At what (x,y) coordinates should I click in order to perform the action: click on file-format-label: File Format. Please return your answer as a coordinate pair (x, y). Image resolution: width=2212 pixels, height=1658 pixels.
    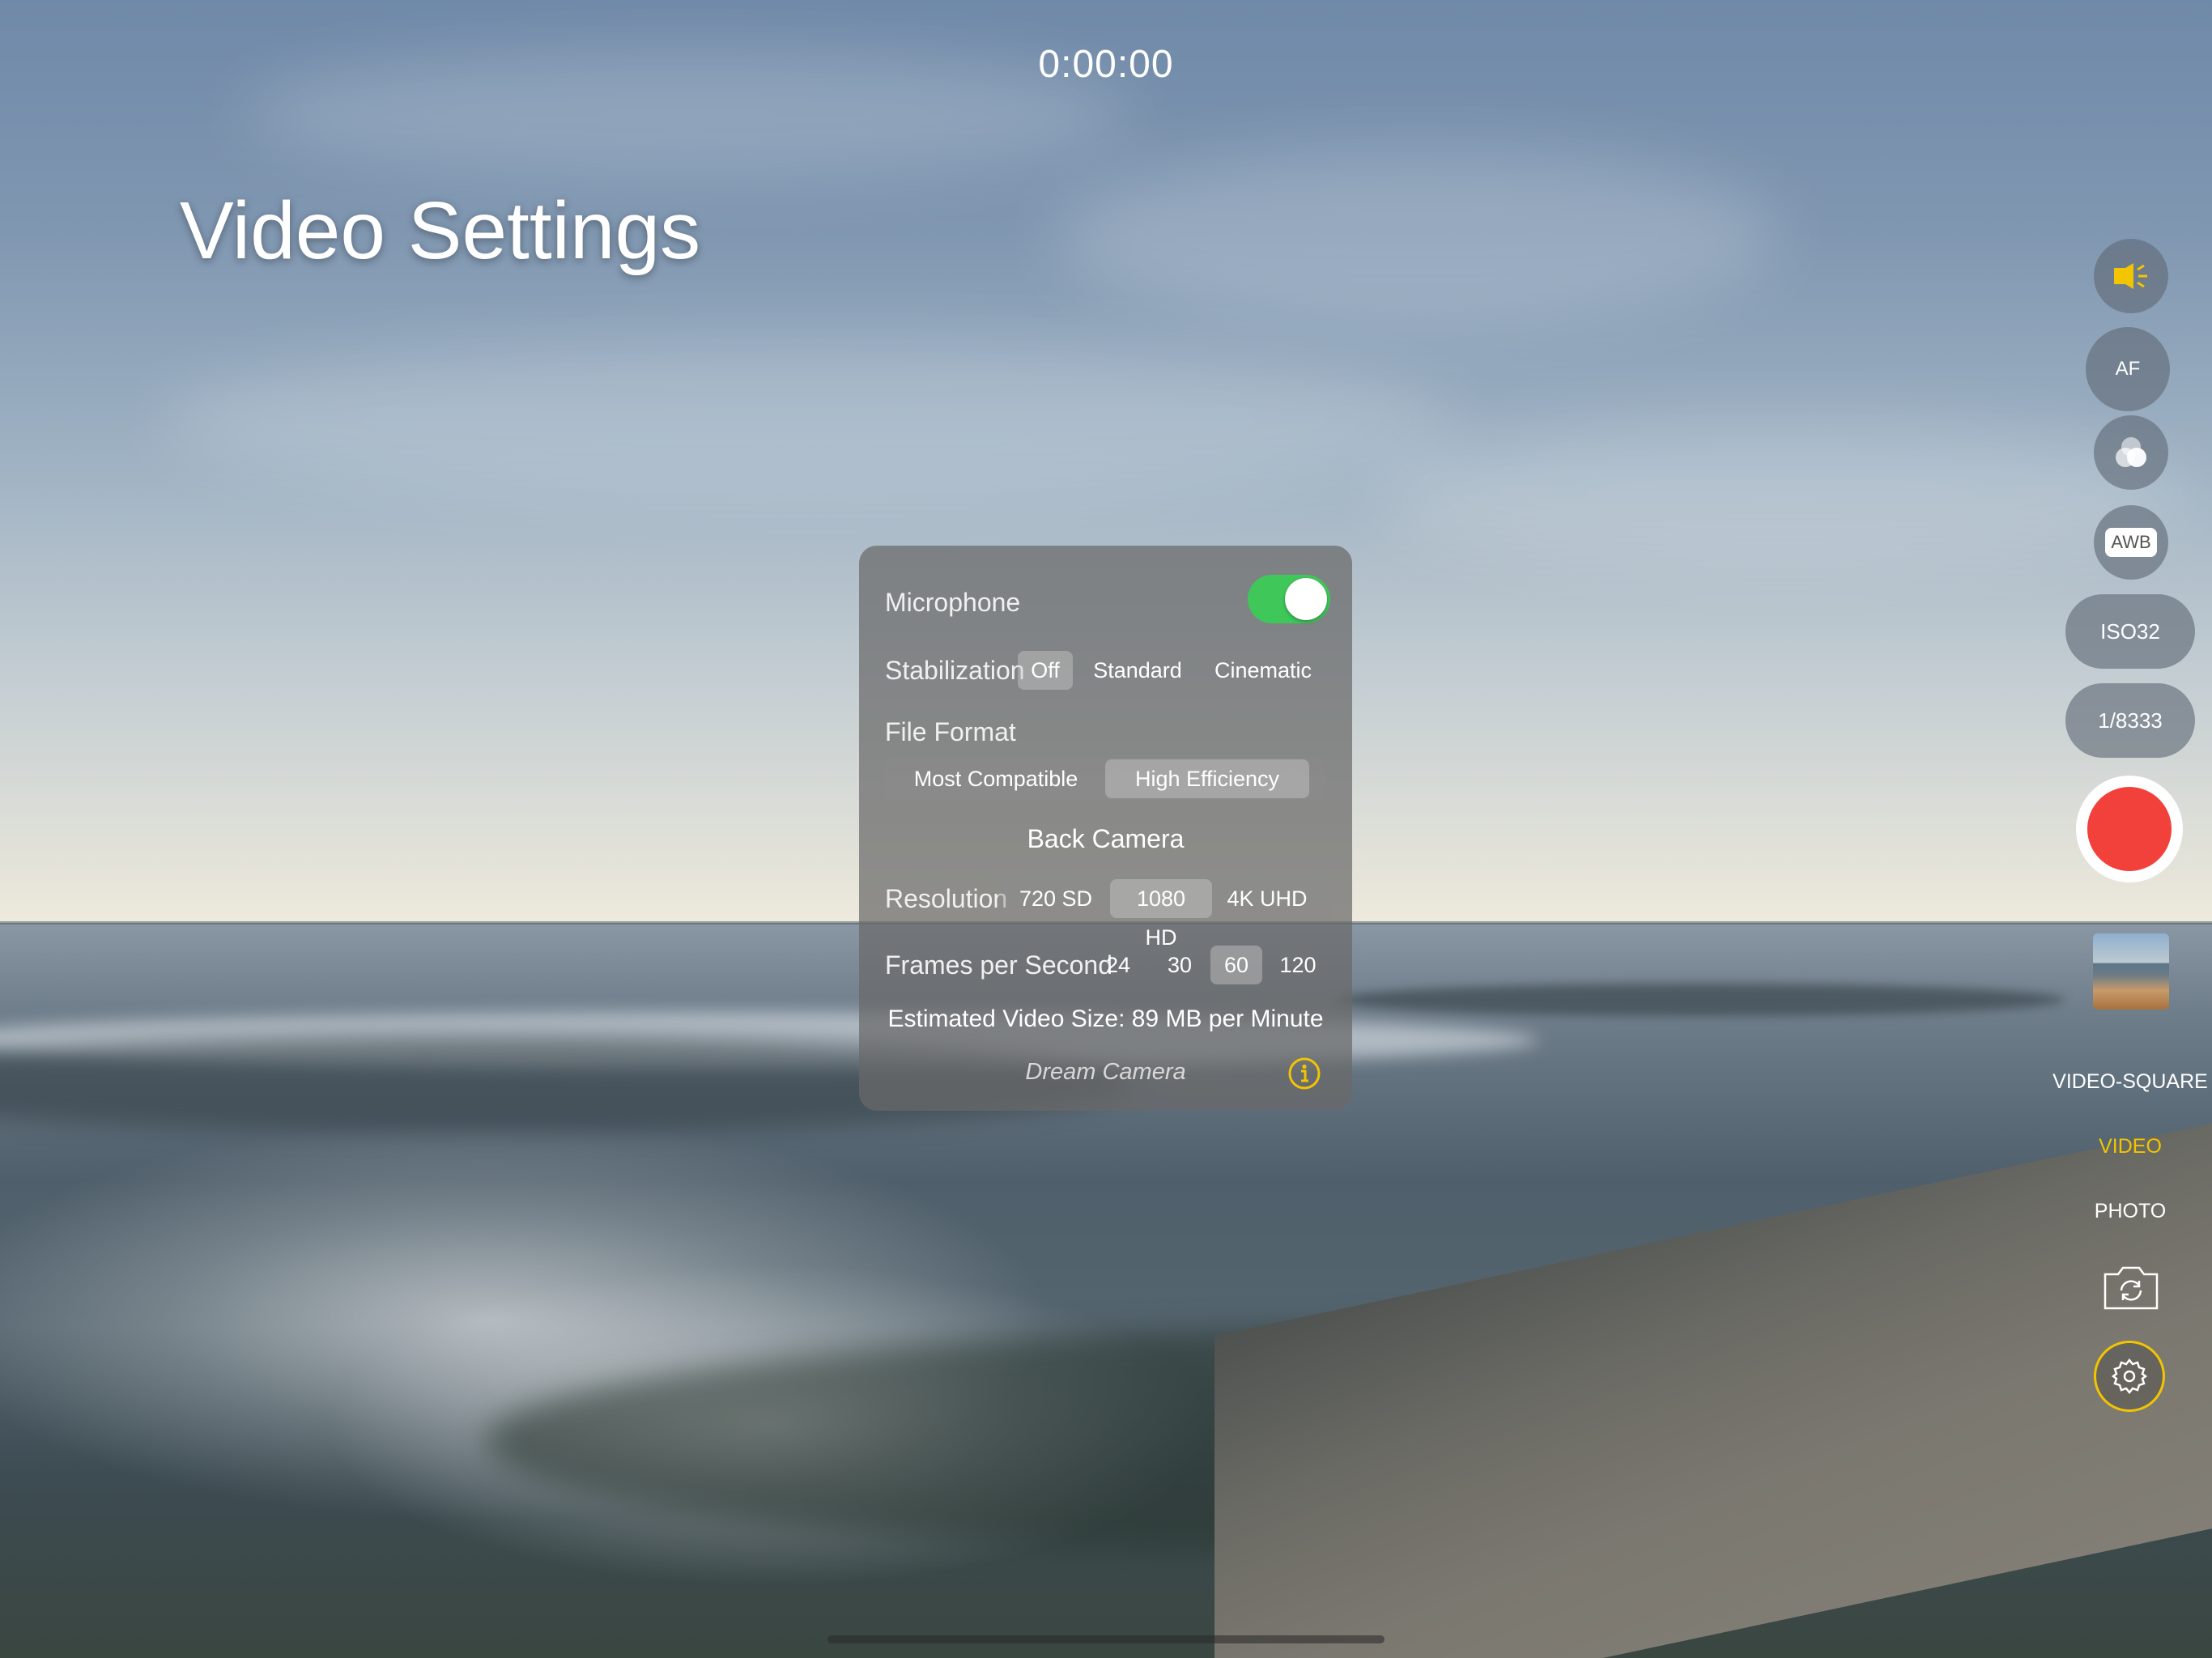
    Looking at the image, I should click on (951, 731).